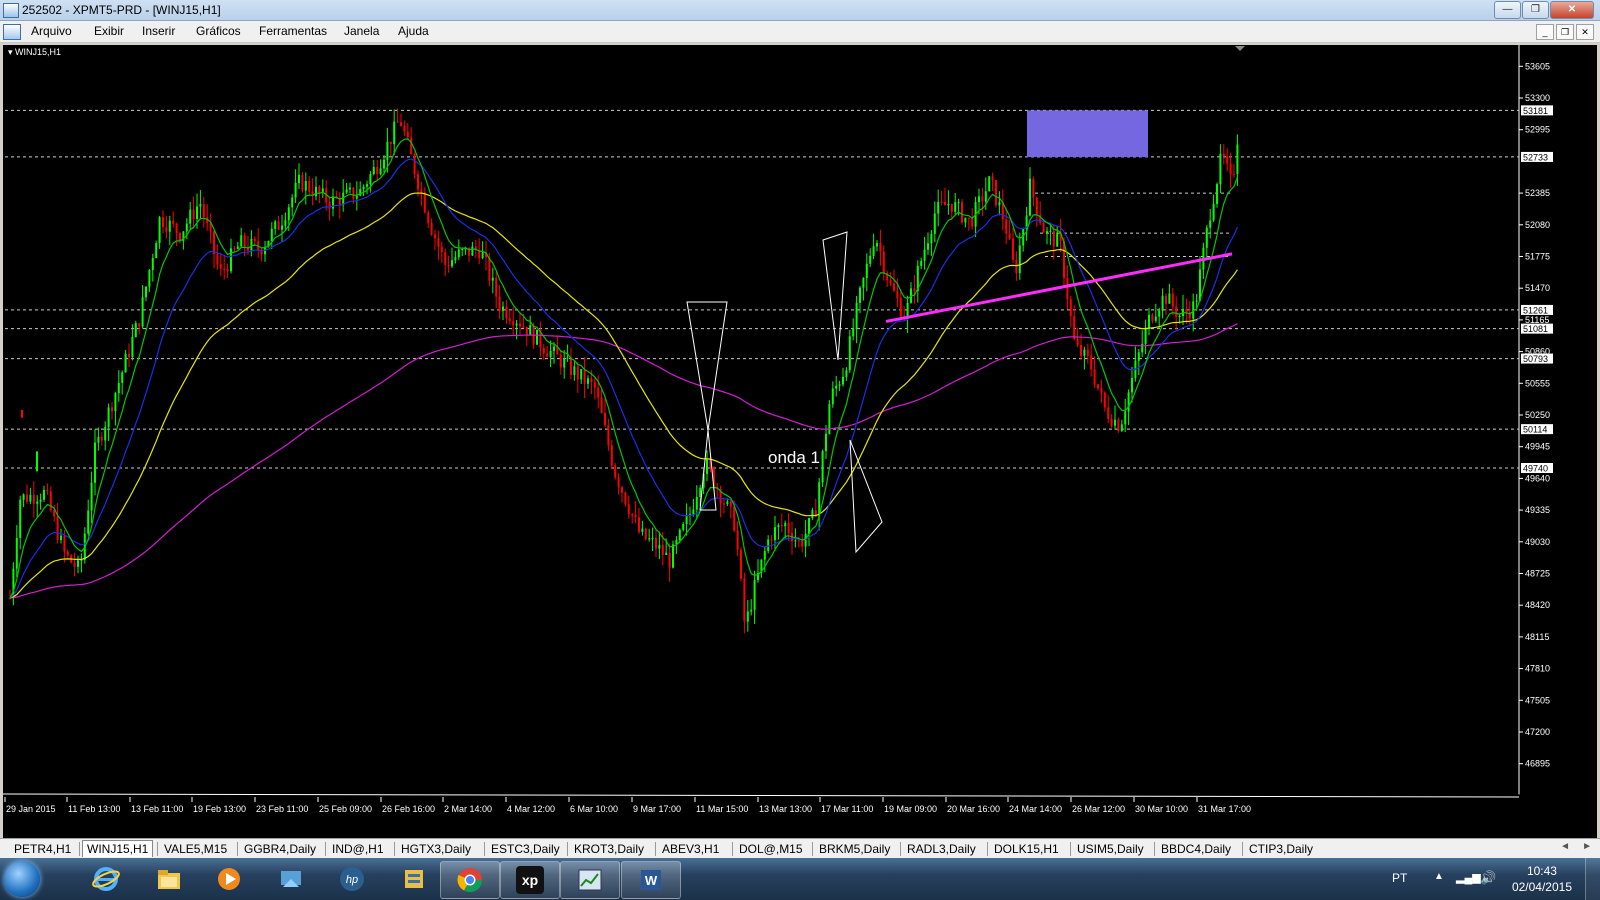 The image size is (1600, 900). Describe the element at coordinates (218, 31) in the screenshot. I see `menu-graficos: Gráficos` at that location.